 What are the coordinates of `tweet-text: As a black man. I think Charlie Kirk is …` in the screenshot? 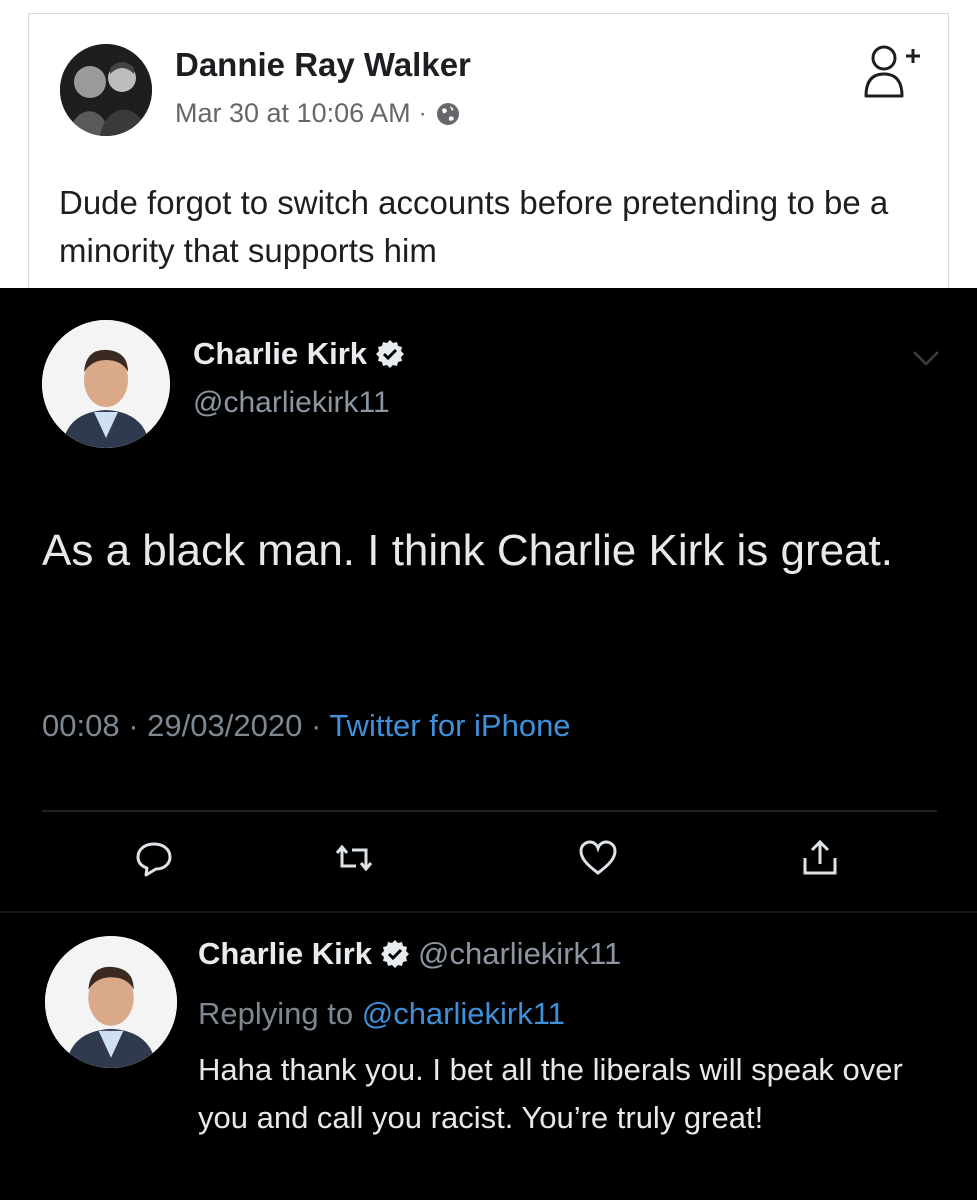 It's located at (467, 550).